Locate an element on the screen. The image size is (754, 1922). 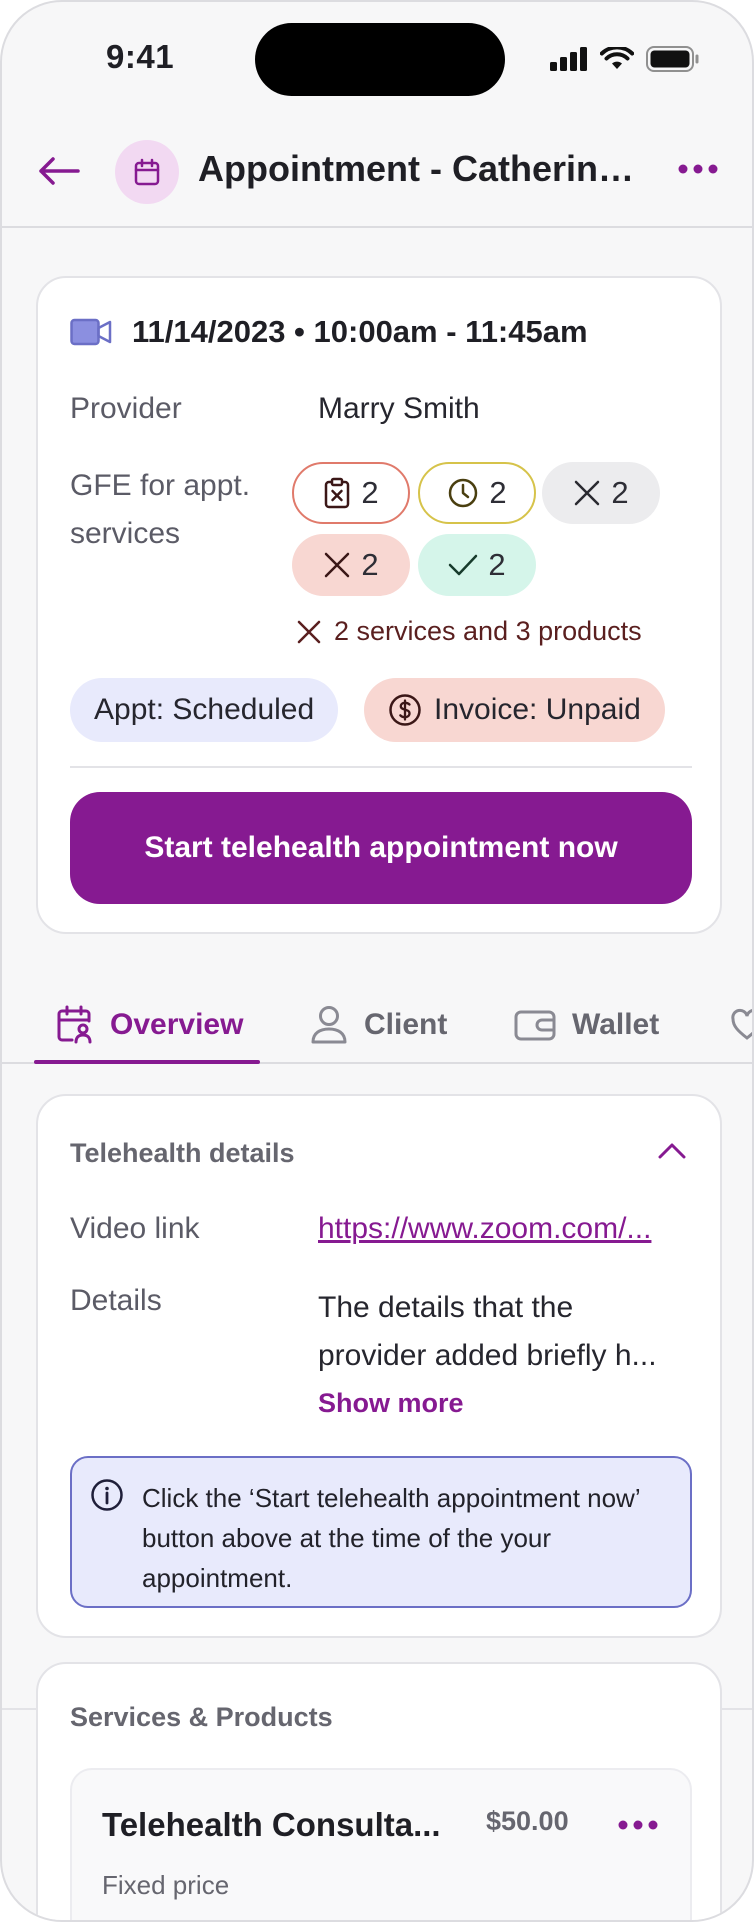
arrow-left-icon is located at coordinates (59, 171).